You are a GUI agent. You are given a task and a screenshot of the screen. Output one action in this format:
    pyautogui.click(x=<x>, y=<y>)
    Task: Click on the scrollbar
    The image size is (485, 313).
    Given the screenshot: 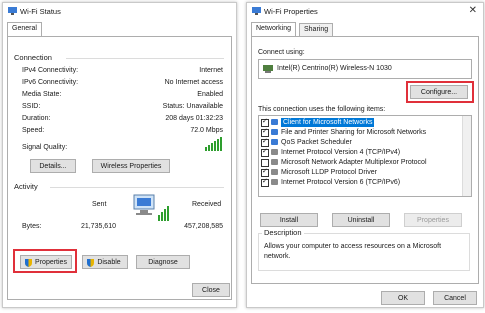 What is the action you would take?
    pyautogui.click(x=466, y=156)
    